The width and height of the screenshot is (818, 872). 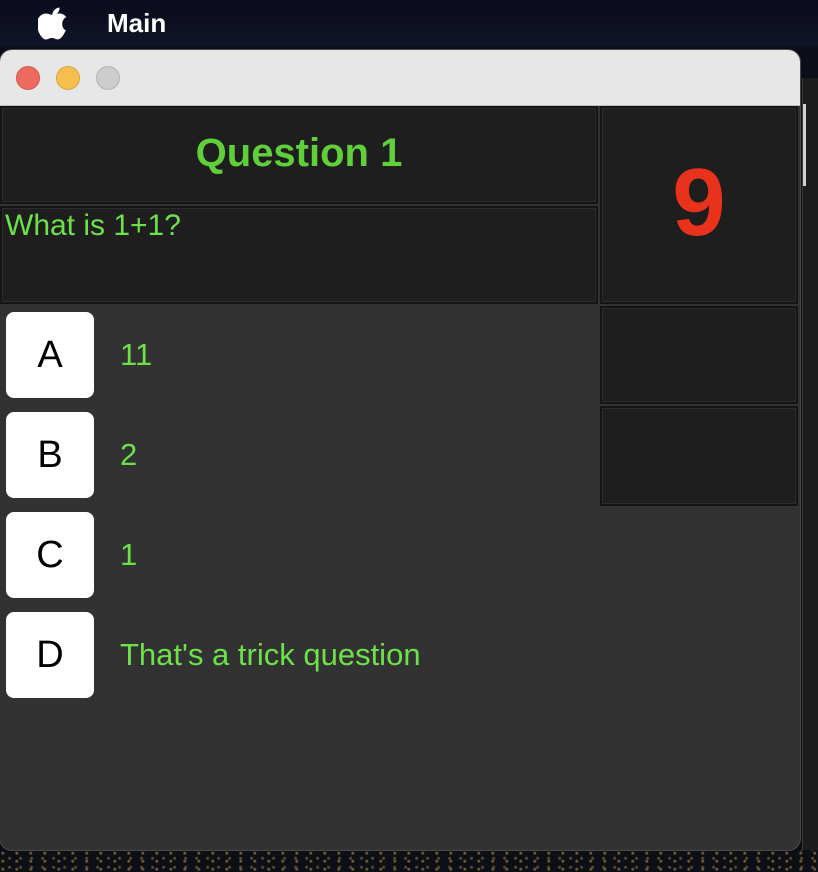 What do you see at coordinates (50, 555) in the screenshot?
I see `answer-c-button: C` at bounding box center [50, 555].